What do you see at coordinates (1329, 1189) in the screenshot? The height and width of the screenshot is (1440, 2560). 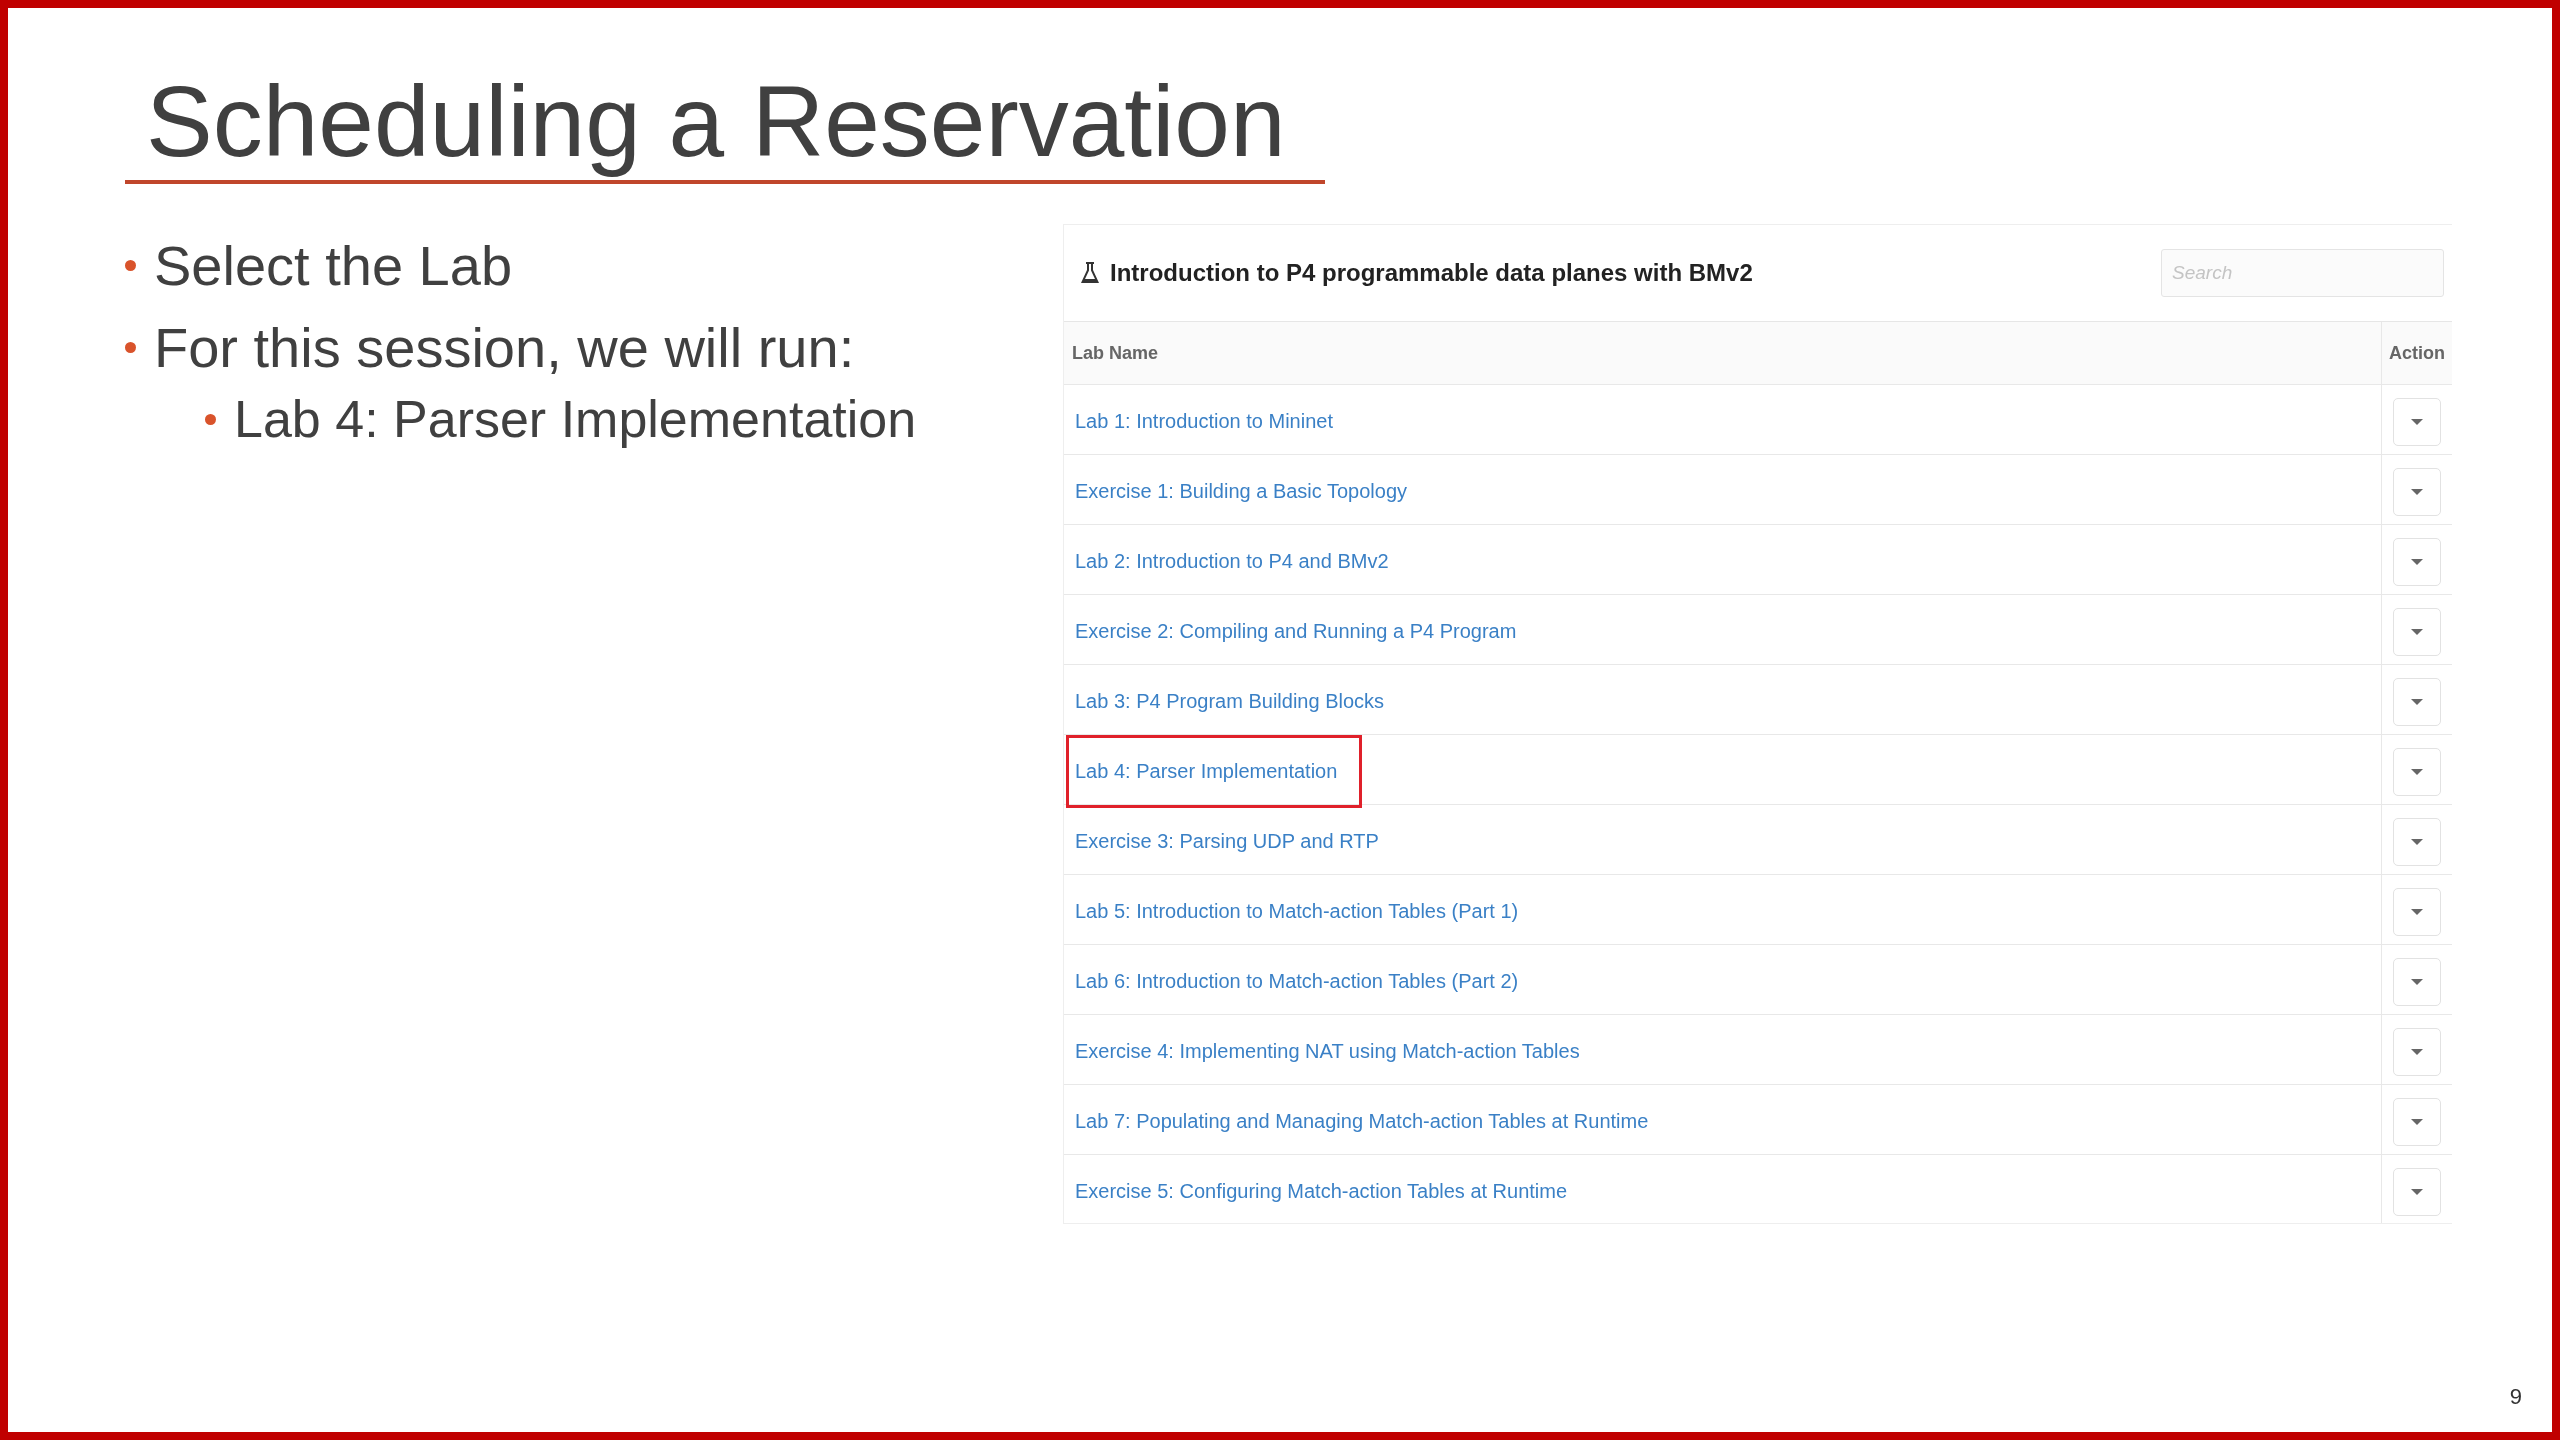 I see `lab-link: Exercise 5: Configuring Match-action Tables at Runtime` at bounding box center [1329, 1189].